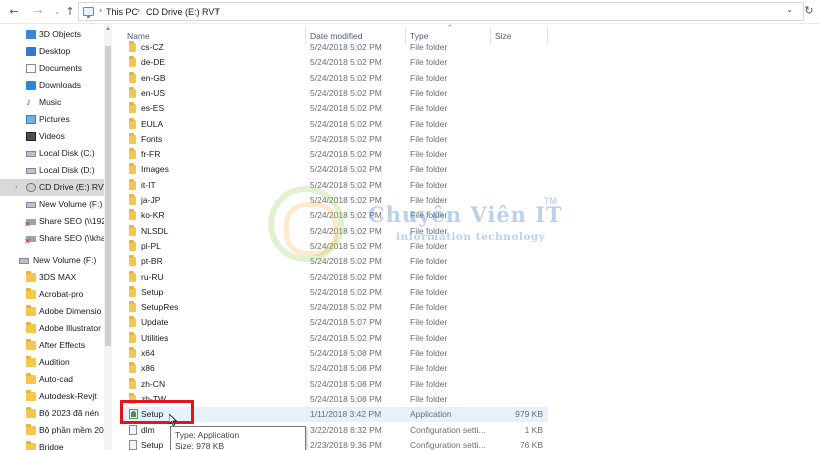 The width and height of the screenshot is (820, 450). Describe the element at coordinates (52, 221) in the screenshot. I see `nav-item-share-seo-192: Share SEO (\\192` at that location.